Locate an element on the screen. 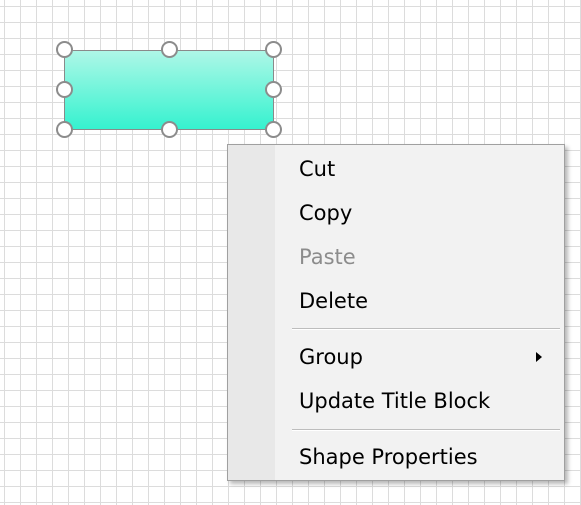 Image resolution: width=581 pixels, height=505 pixels. resize-handle-right is located at coordinates (273, 89).